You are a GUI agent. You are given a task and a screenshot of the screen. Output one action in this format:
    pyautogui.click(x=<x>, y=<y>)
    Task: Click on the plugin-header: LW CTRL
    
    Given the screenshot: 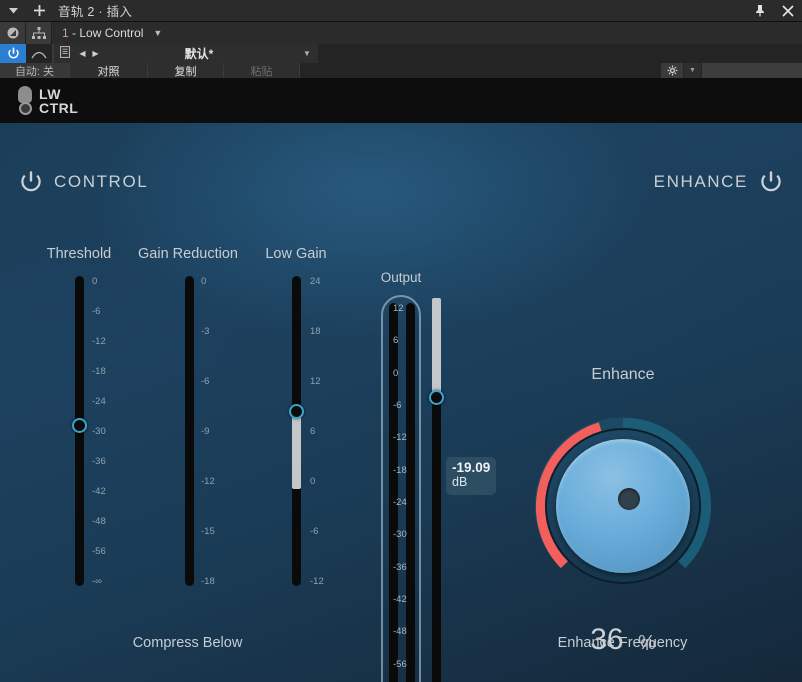 What is the action you would take?
    pyautogui.click(x=401, y=100)
    